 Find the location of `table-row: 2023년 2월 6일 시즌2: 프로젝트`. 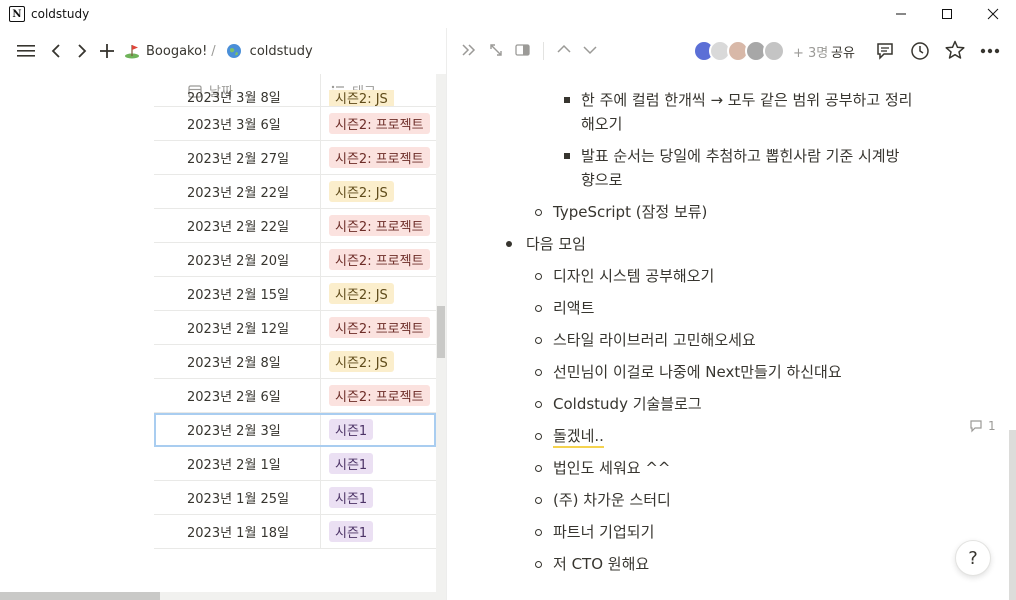

table-row: 2023년 2월 6일 시즌2: 프로젝트 is located at coordinates (295, 396).